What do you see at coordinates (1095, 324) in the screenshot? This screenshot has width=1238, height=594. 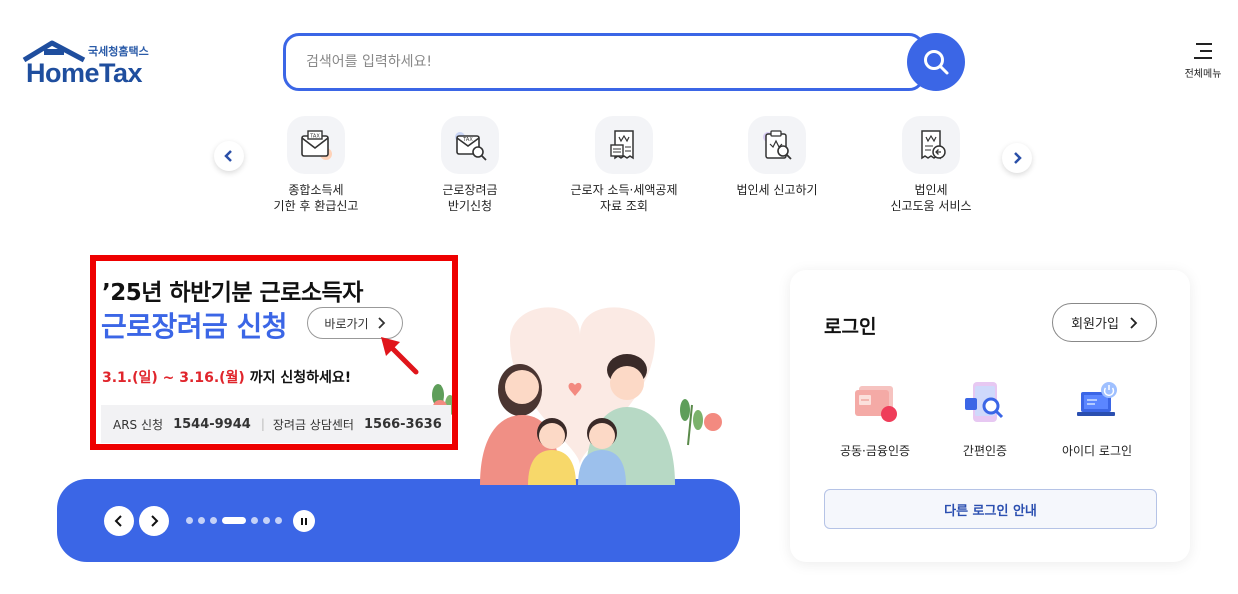 I see `join-label: 회원가입` at bounding box center [1095, 324].